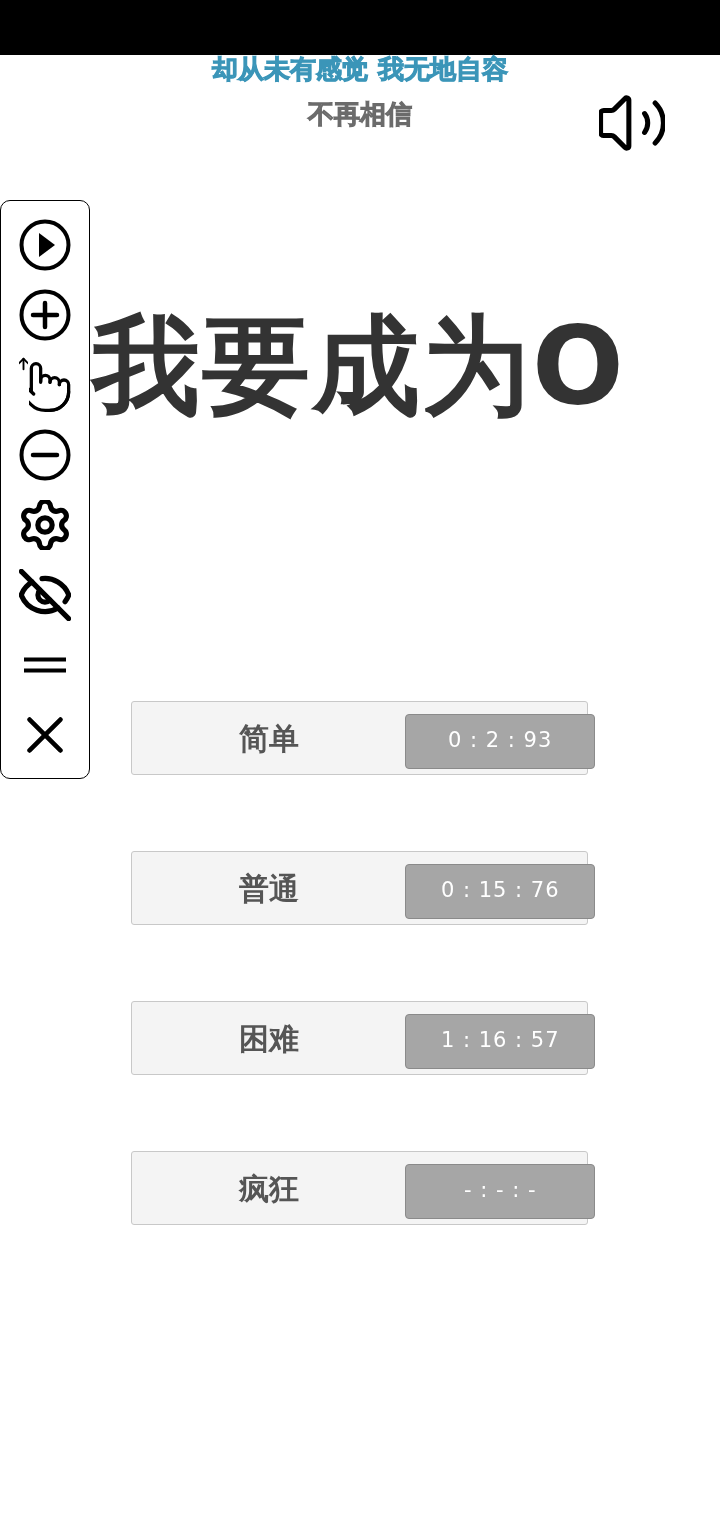 The image size is (720, 1520). What do you see at coordinates (360, 69) in the screenshot?
I see `lyric-line: 却从未有感觉 我无地自容` at bounding box center [360, 69].